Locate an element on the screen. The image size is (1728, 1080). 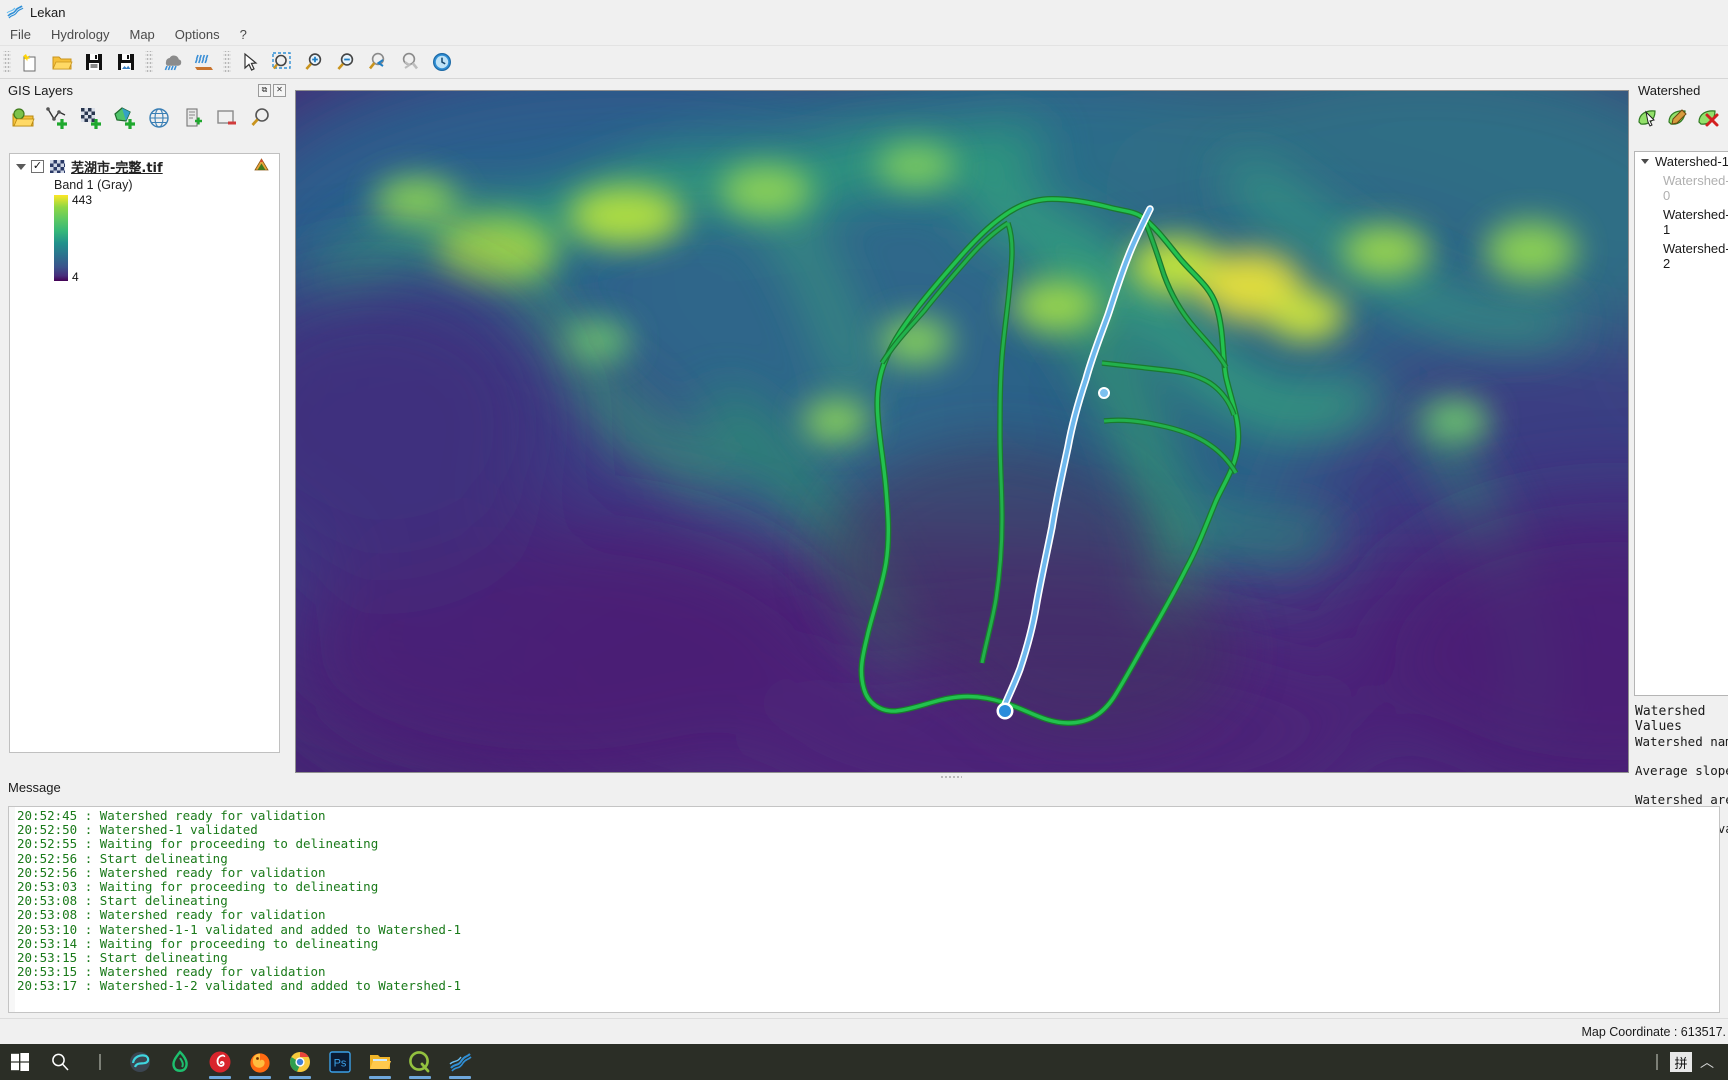
set-crs-button is located at coordinates (159, 118).